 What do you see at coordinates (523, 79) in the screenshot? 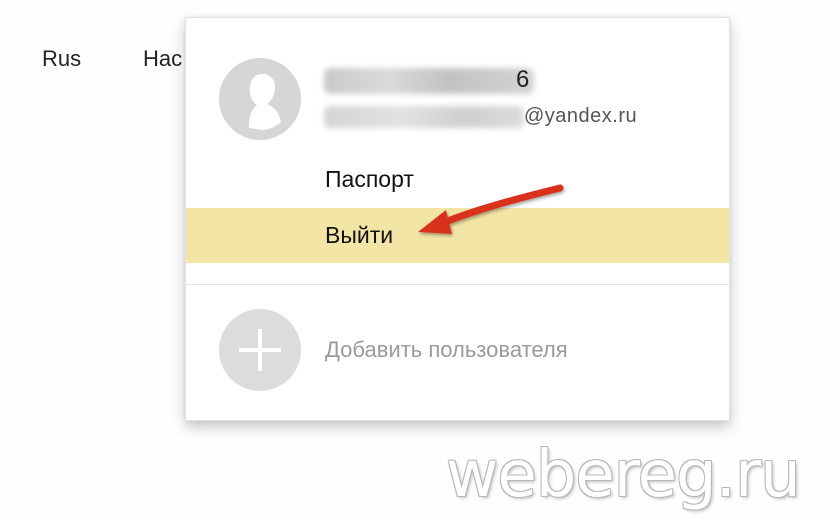
I see `username-tail: 6` at bounding box center [523, 79].